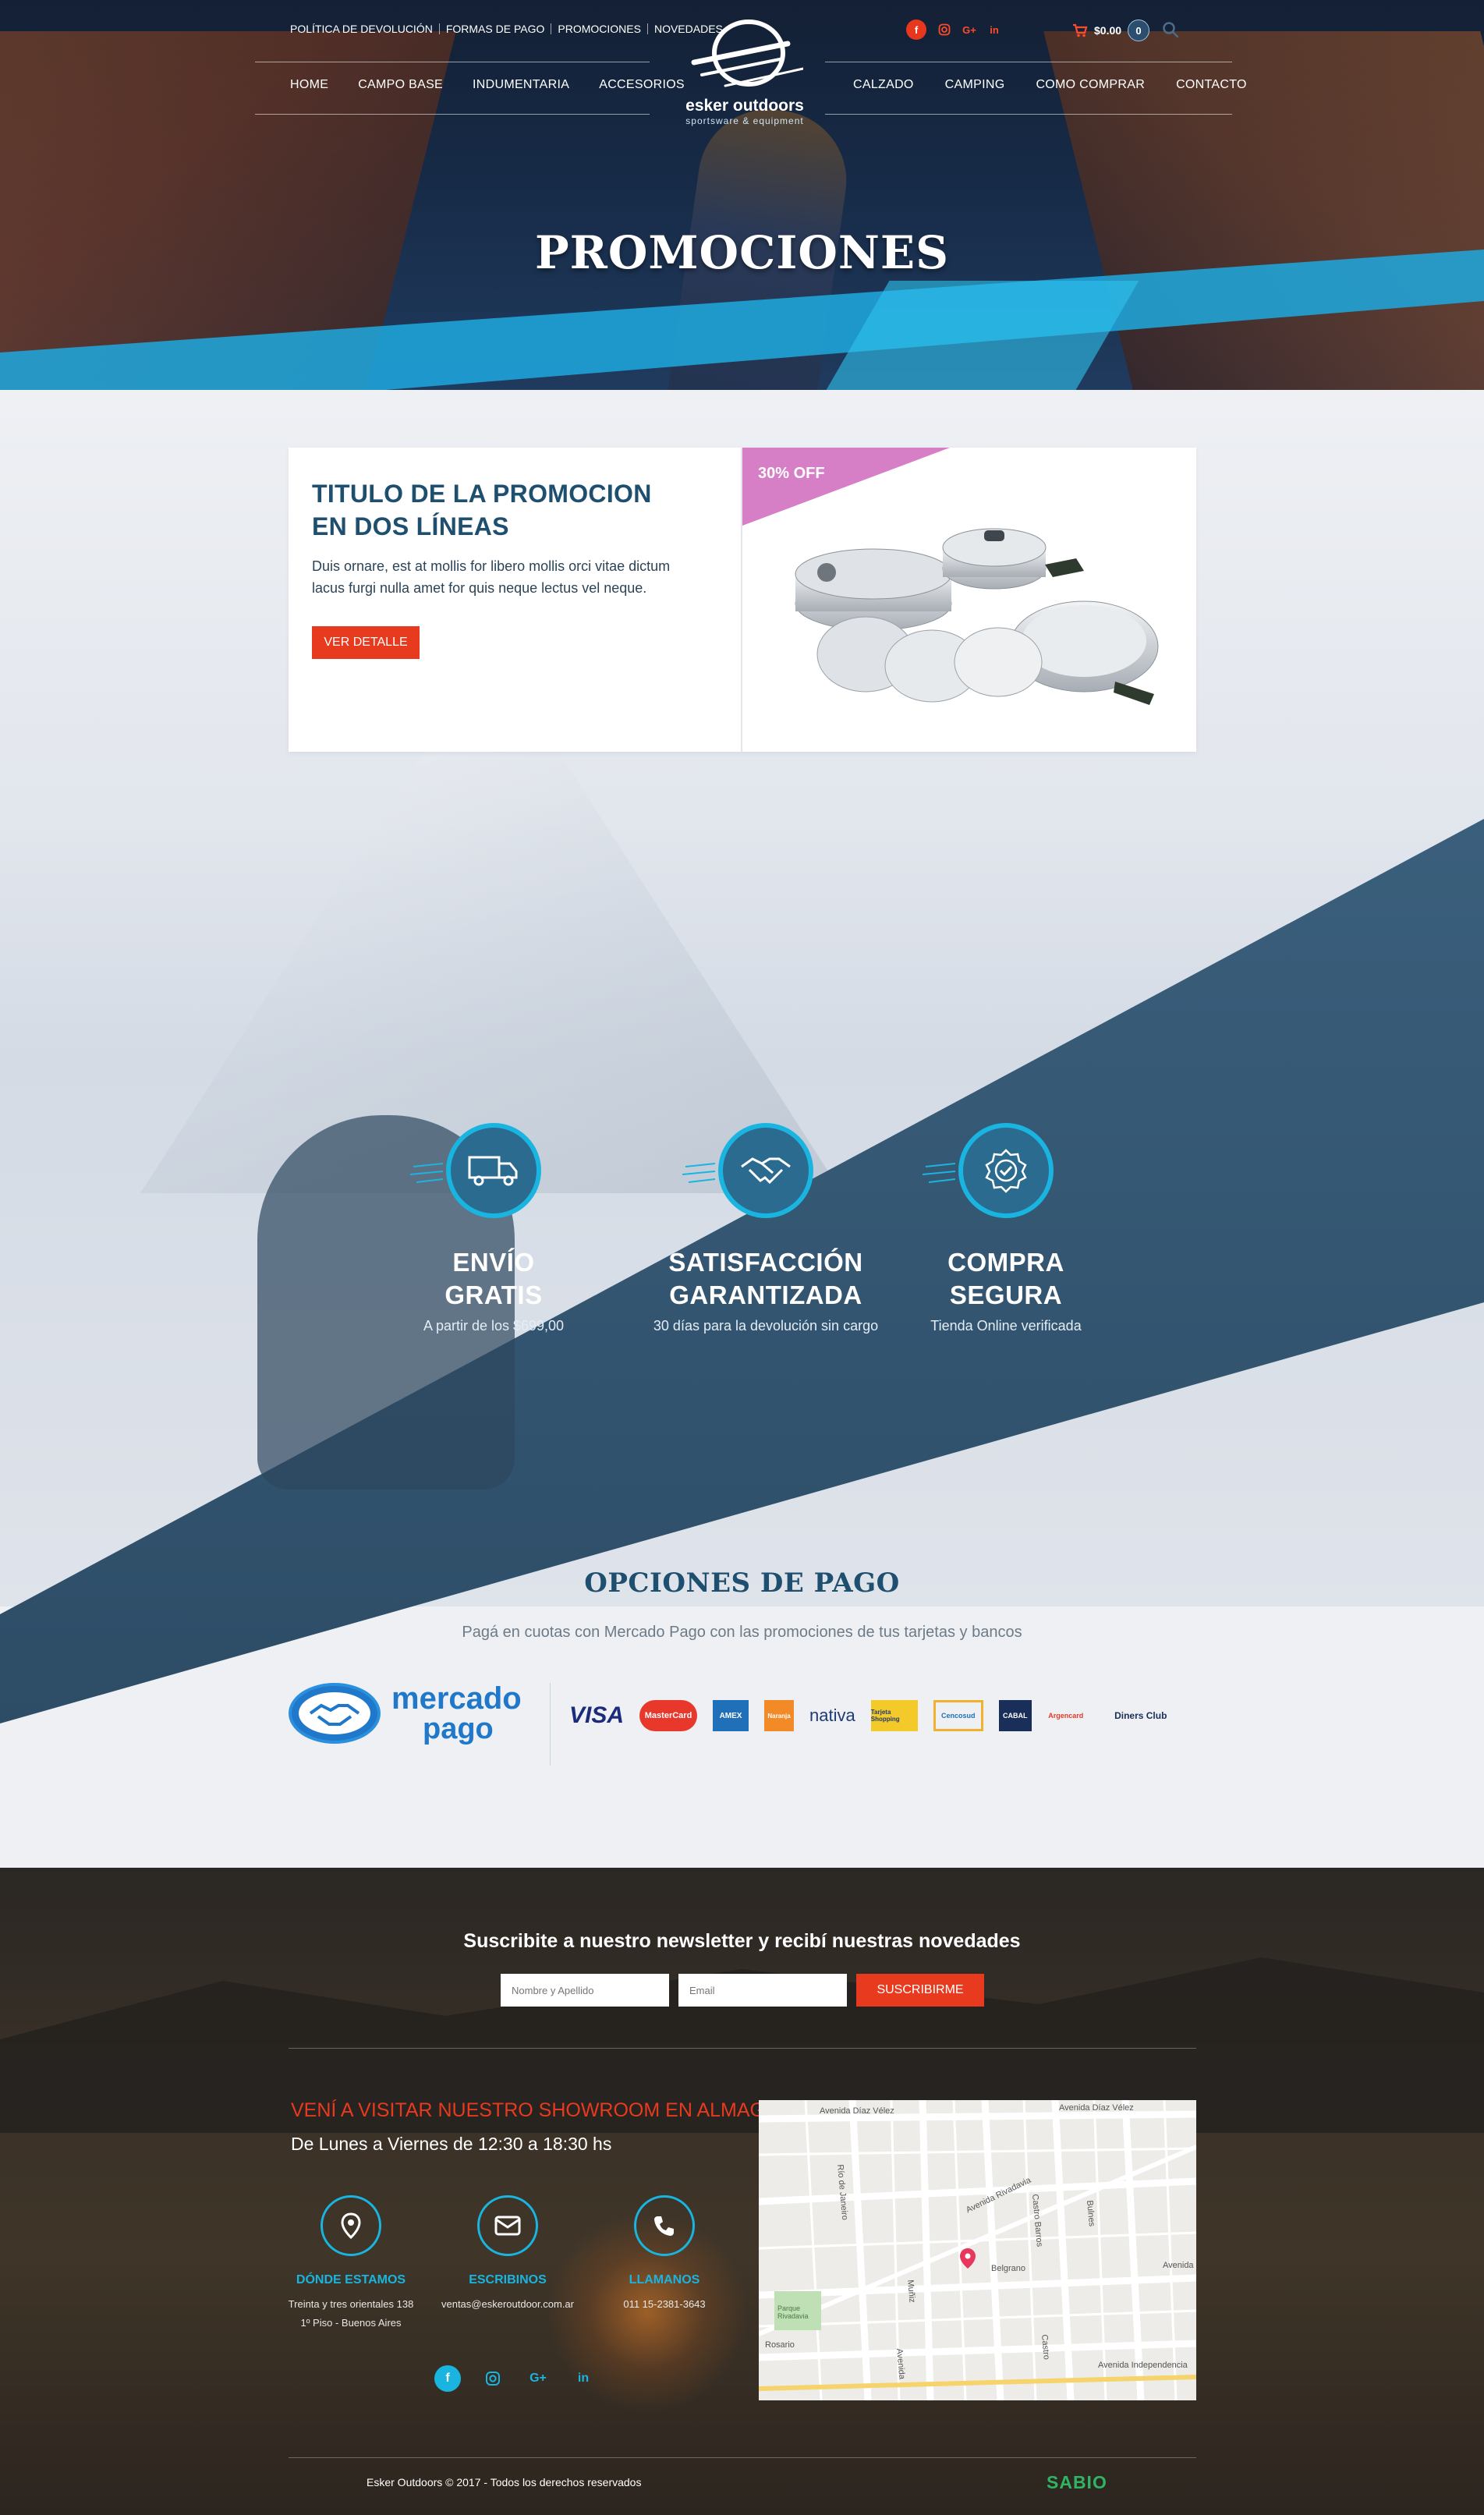 The height and width of the screenshot is (2515, 1484). What do you see at coordinates (456, 1698) in the screenshot?
I see `mercado-pago-line-1: mercado` at bounding box center [456, 1698].